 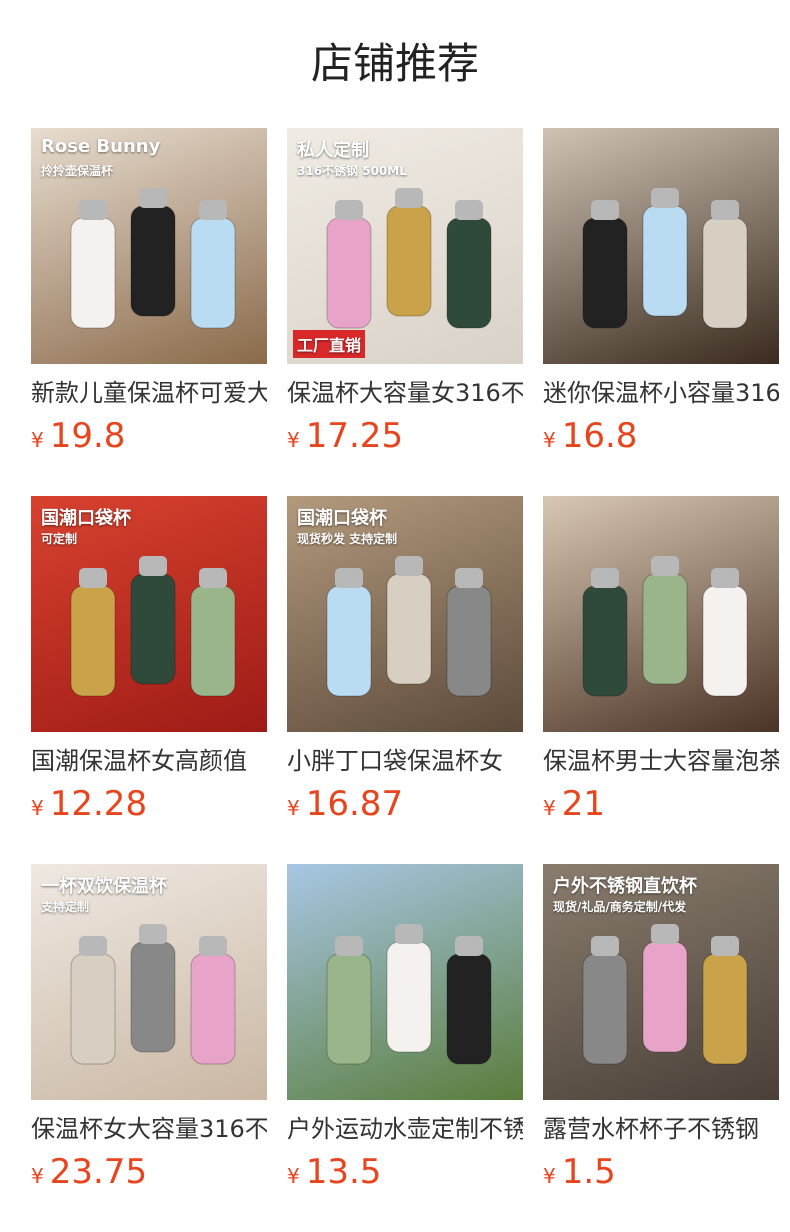 I want to click on image-overlay-text: 一杯双饮保温杯, so click(x=104, y=886).